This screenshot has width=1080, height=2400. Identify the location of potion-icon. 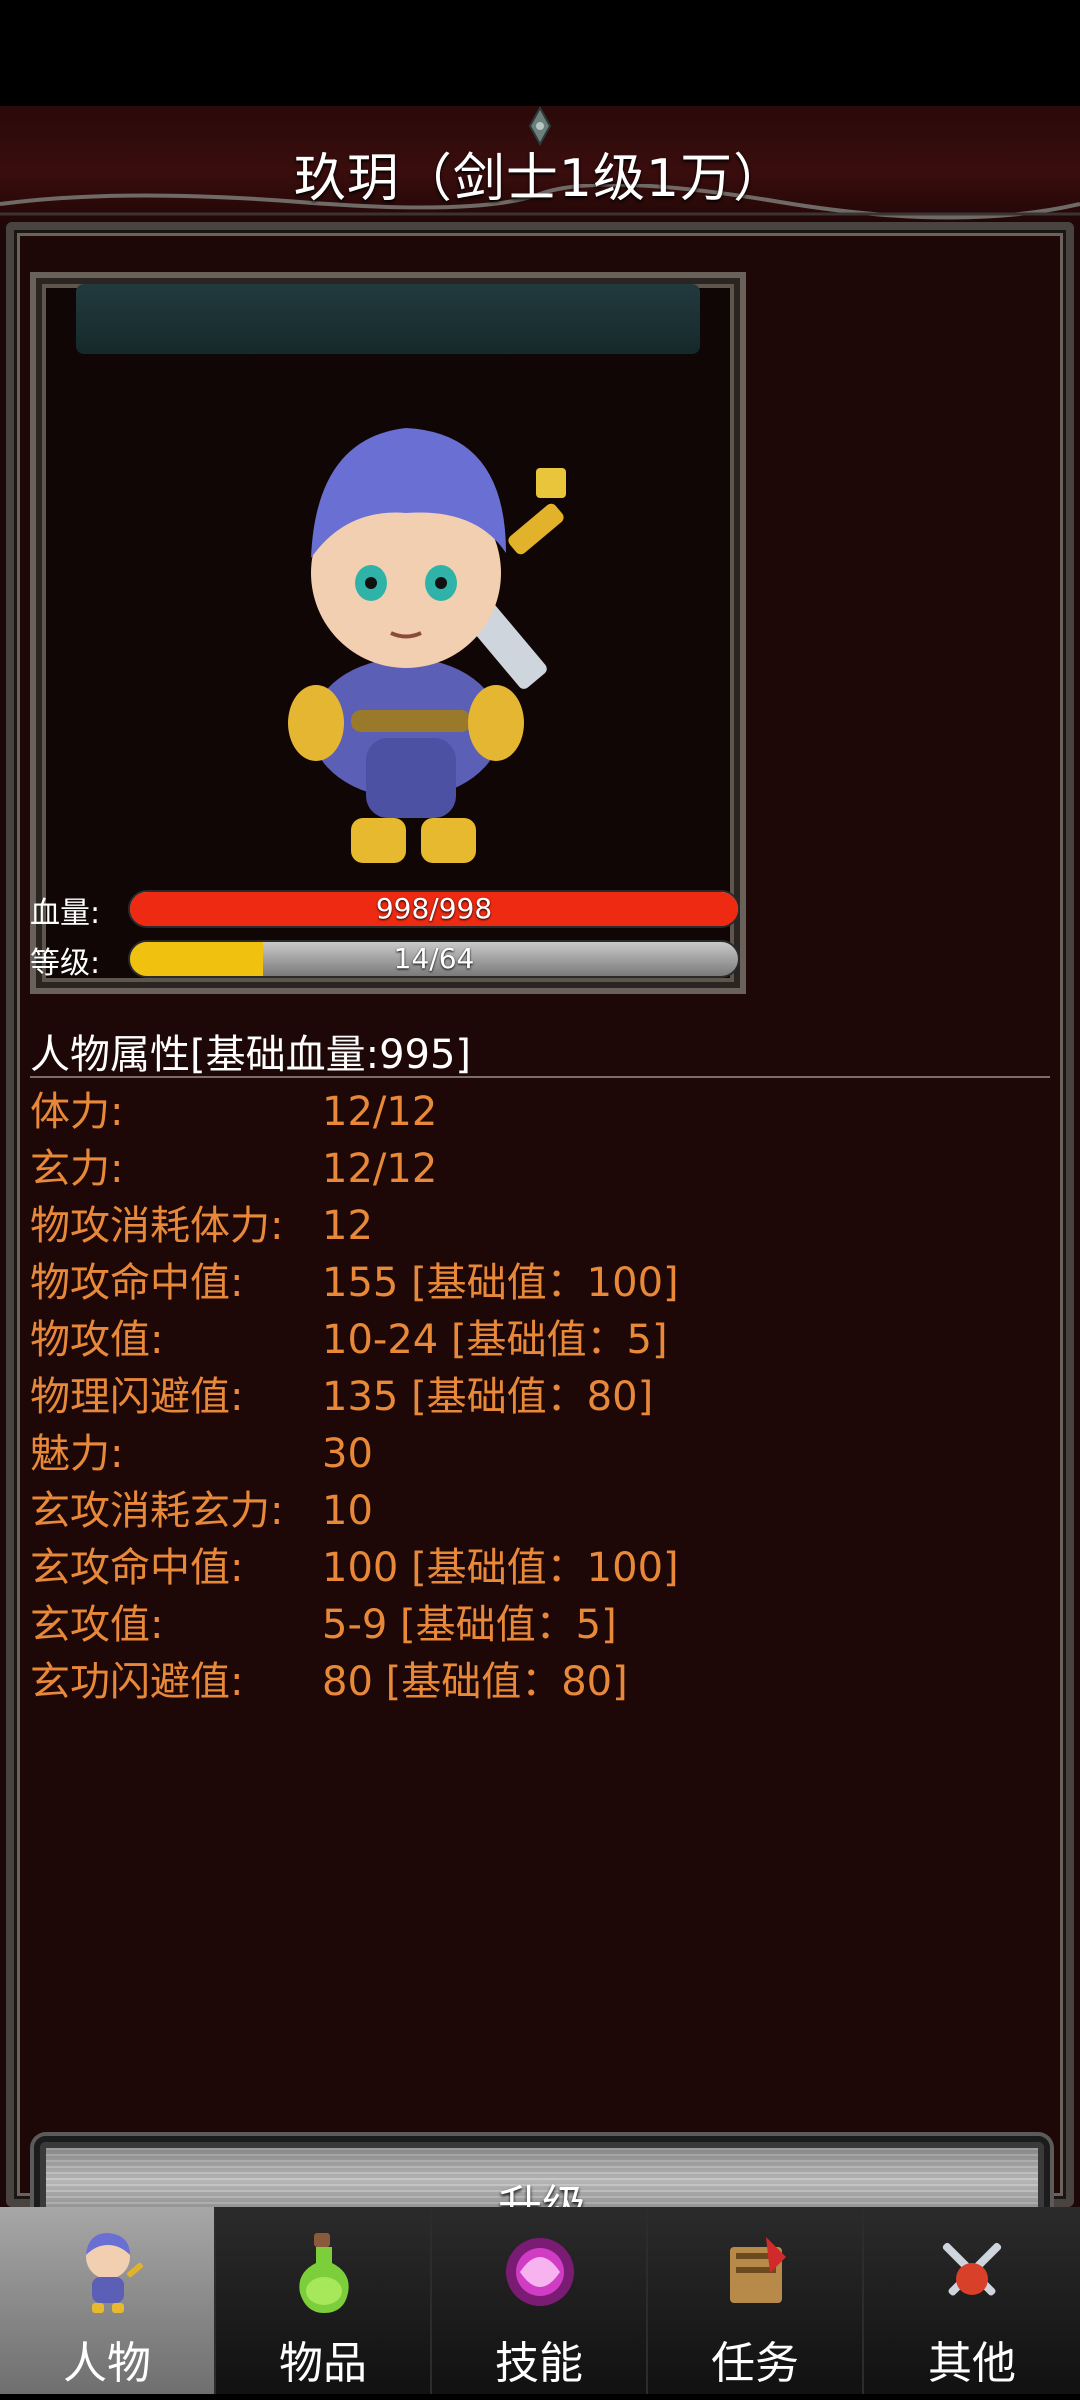
(324, 2273).